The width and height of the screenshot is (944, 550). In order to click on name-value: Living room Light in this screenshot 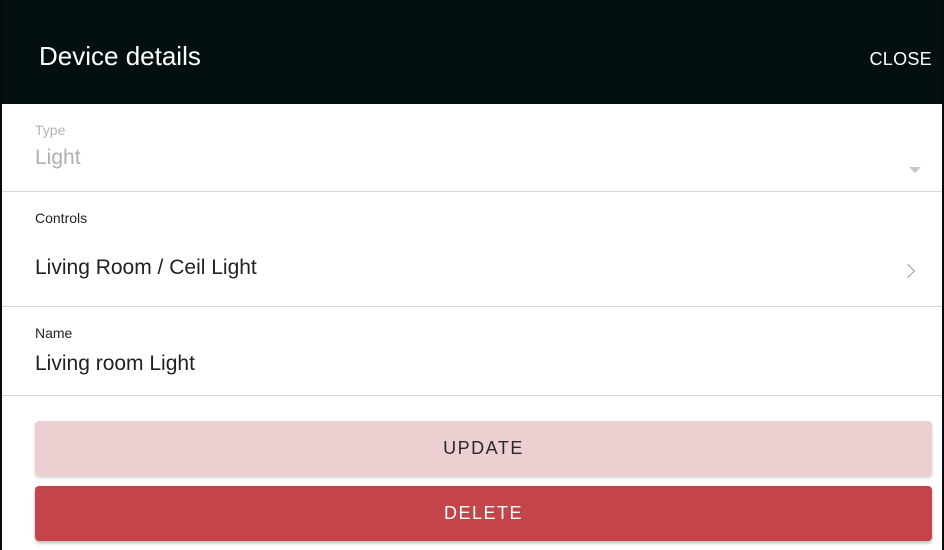, I will do `click(115, 364)`.